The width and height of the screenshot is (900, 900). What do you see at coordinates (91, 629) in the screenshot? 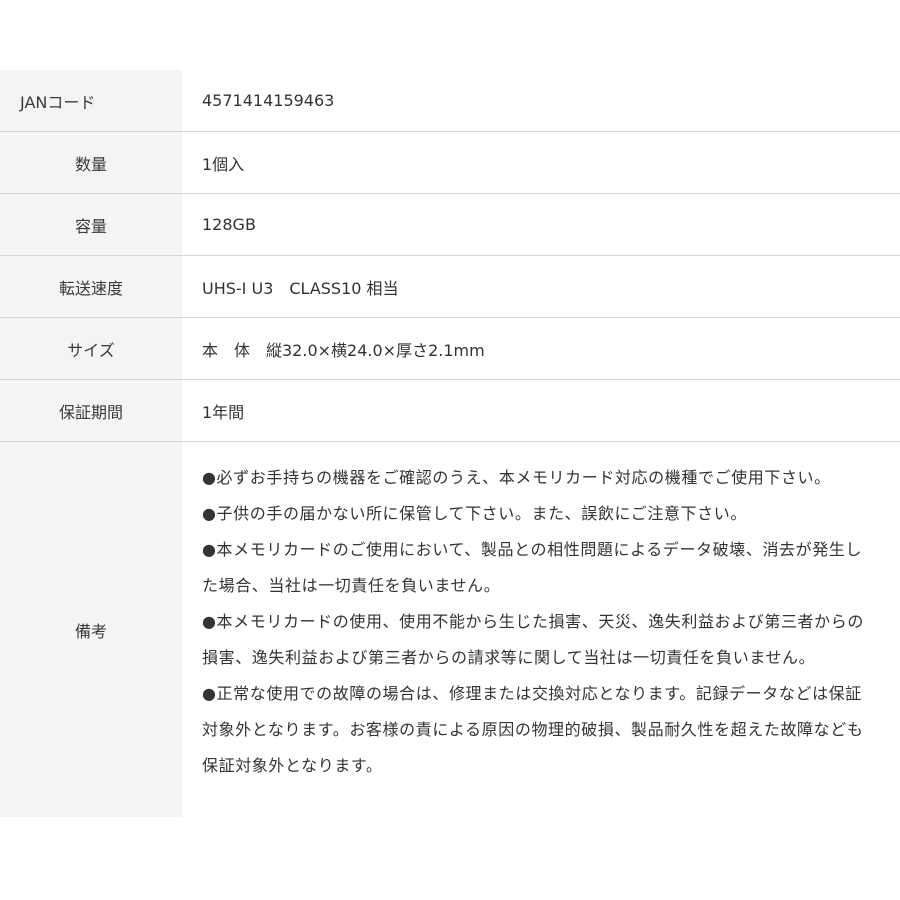
I see `spec-label: 備考` at bounding box center [91, 629].